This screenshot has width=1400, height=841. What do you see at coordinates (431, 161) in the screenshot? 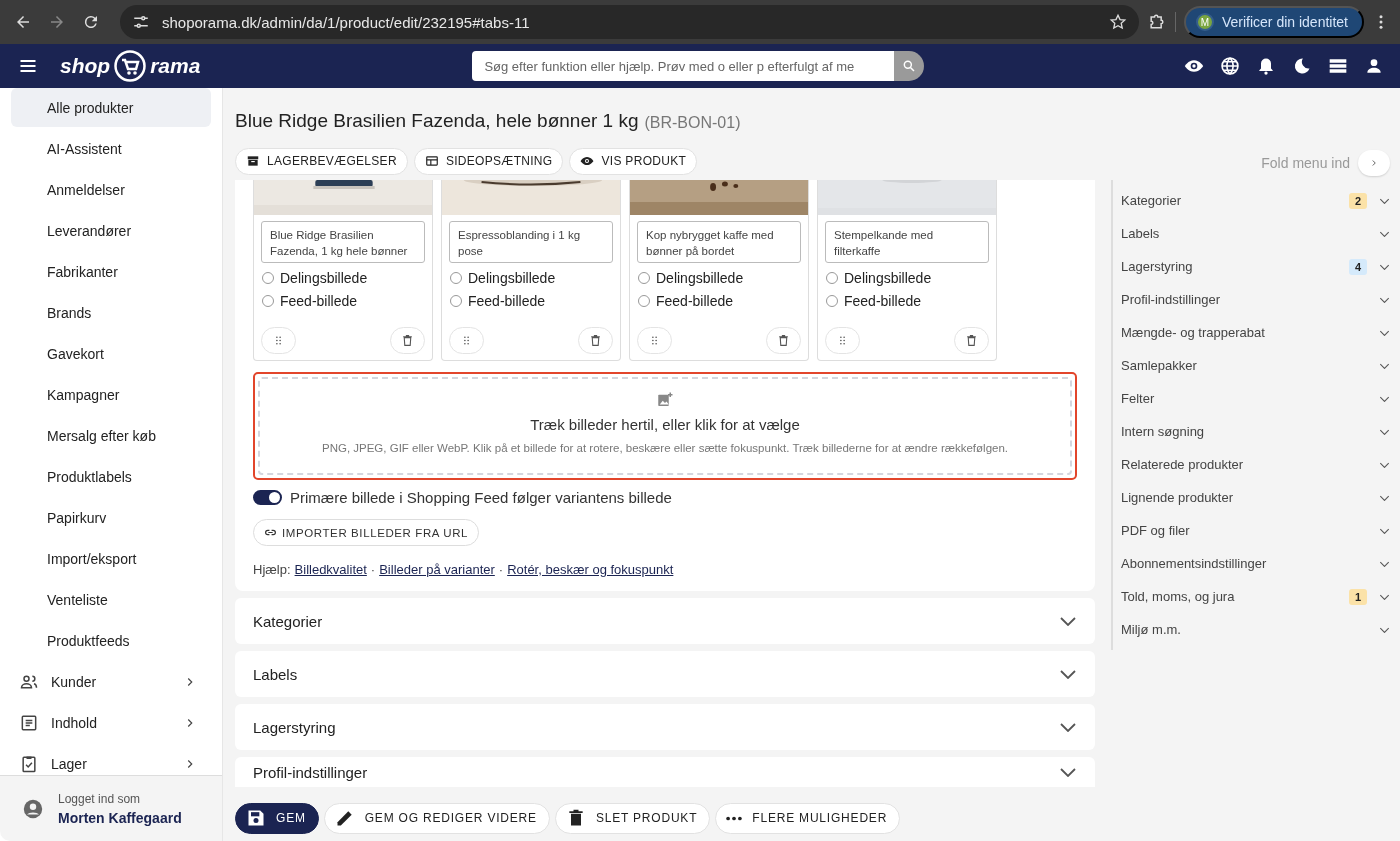
I see `layout-icon` at bounding box center [431, 161].